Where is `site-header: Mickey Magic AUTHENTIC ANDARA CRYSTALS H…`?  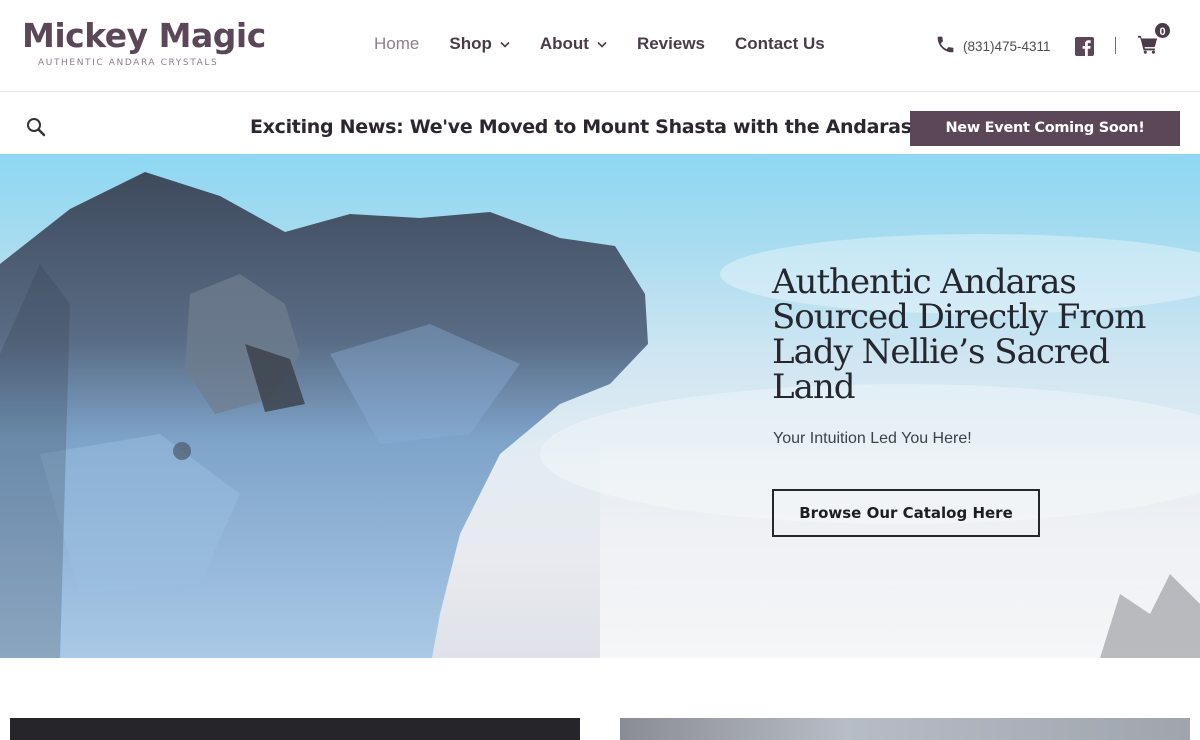
site-header: Mickey Magic AUTHENTIC ANDARA CRYSTALS H… is located at coordinates (600, 46).